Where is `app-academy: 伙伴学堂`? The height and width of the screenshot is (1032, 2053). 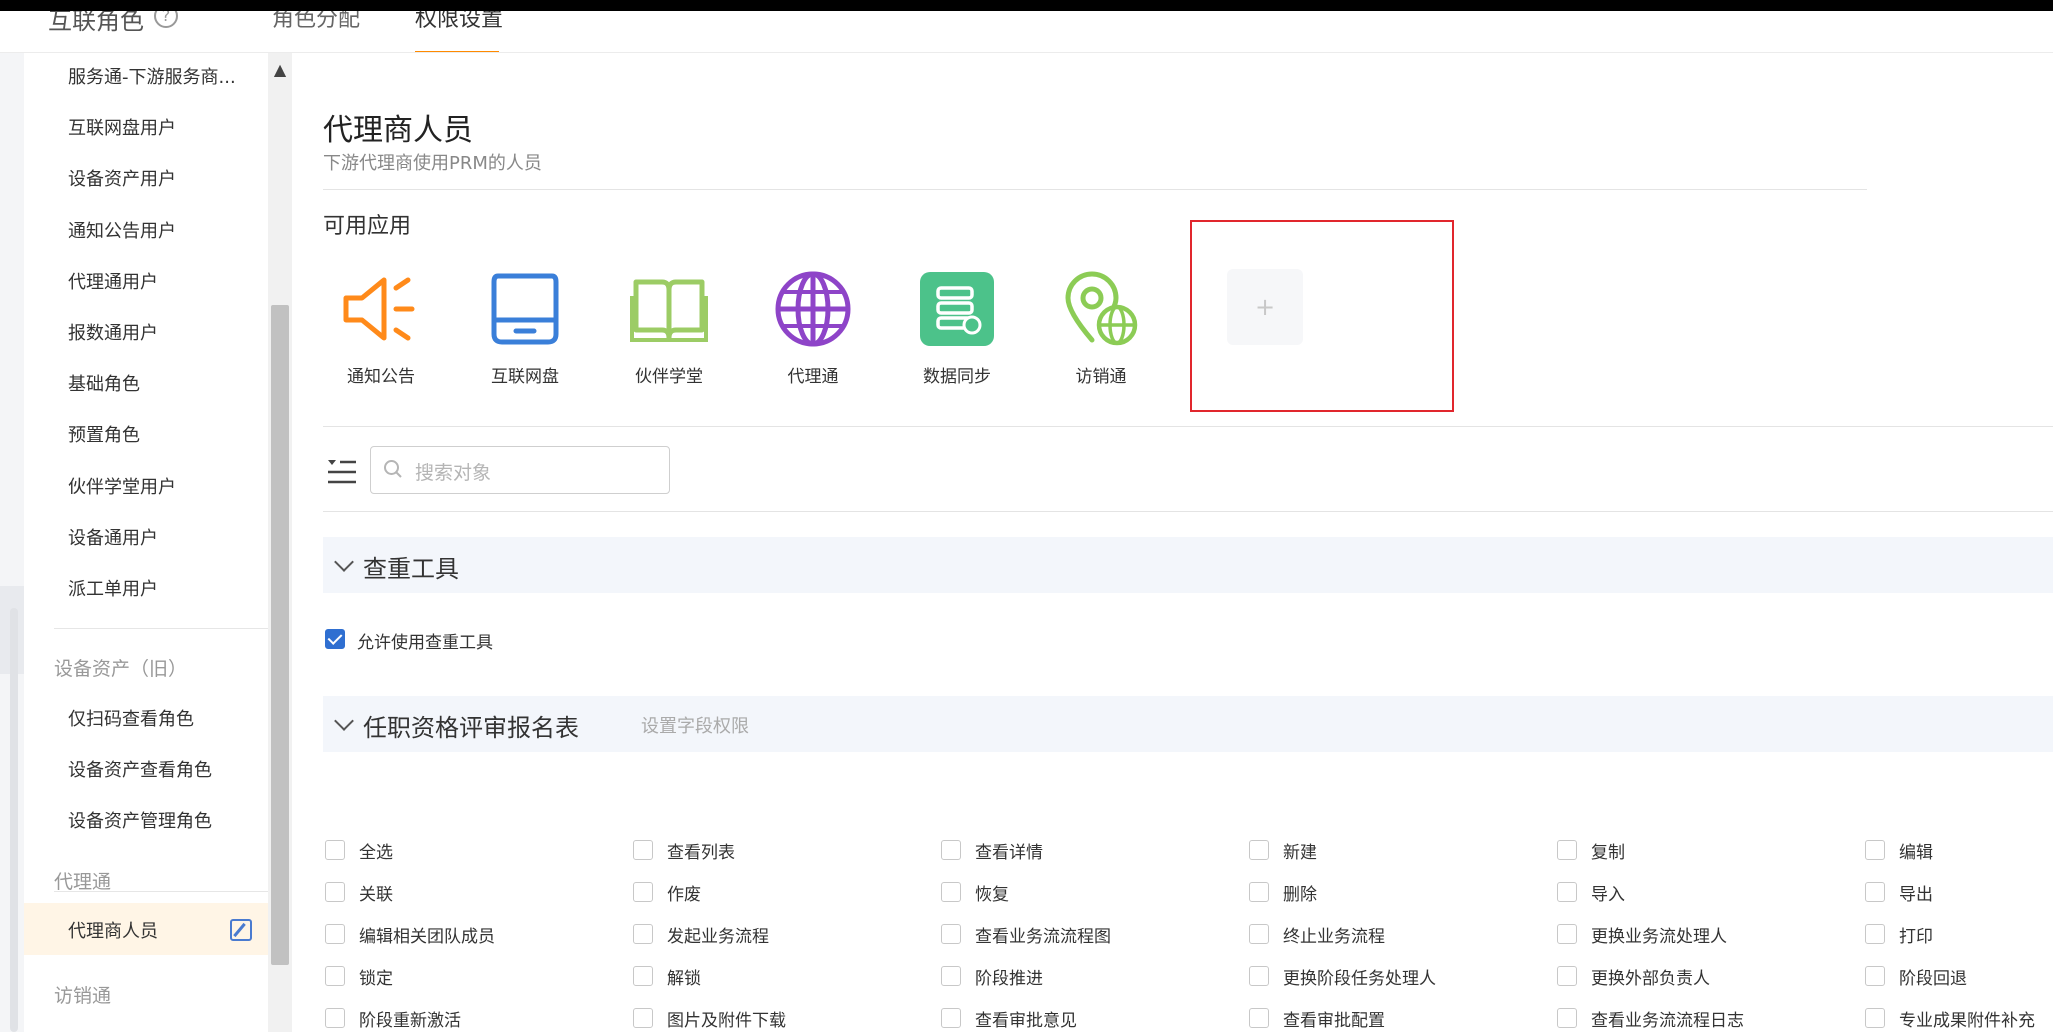
app-academy: 伙伴学堂 is located at coordinates (669, 327).